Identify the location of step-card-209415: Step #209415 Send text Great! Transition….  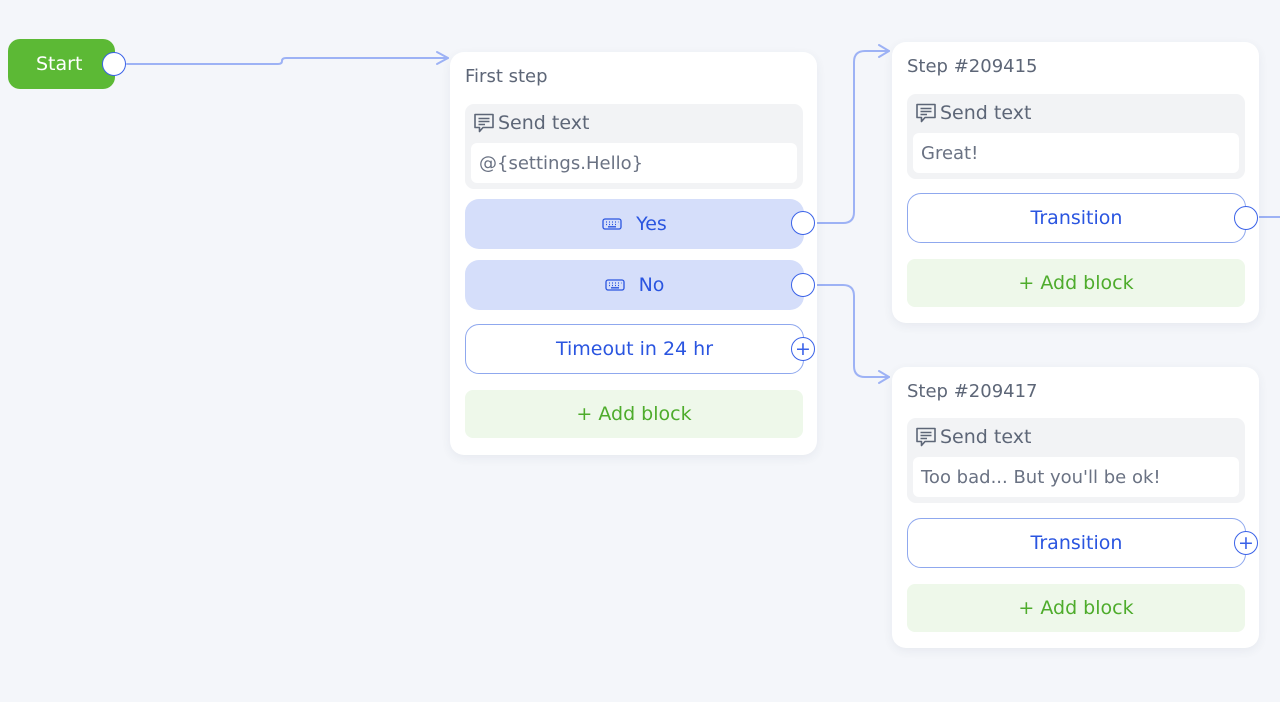
(1075, 182).